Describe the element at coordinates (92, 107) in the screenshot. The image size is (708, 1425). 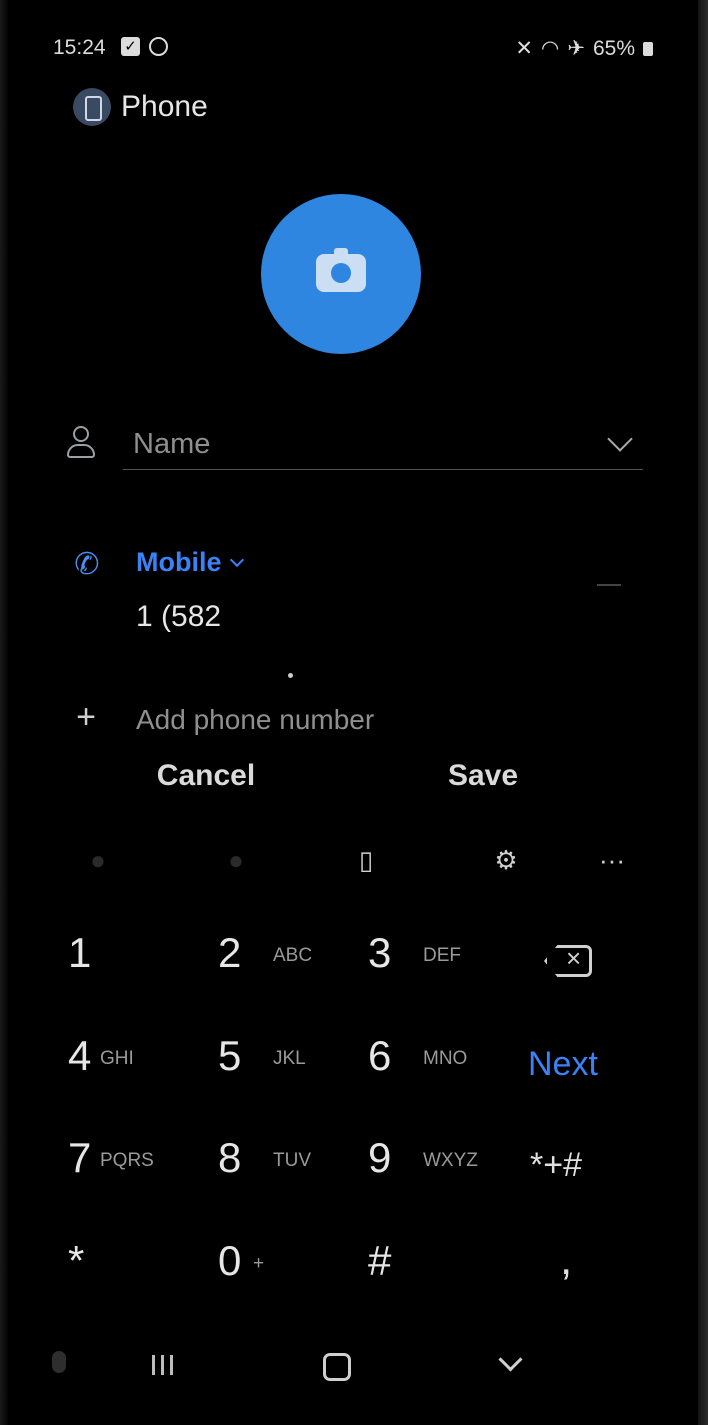
I see `phone-app-icon` at that location.